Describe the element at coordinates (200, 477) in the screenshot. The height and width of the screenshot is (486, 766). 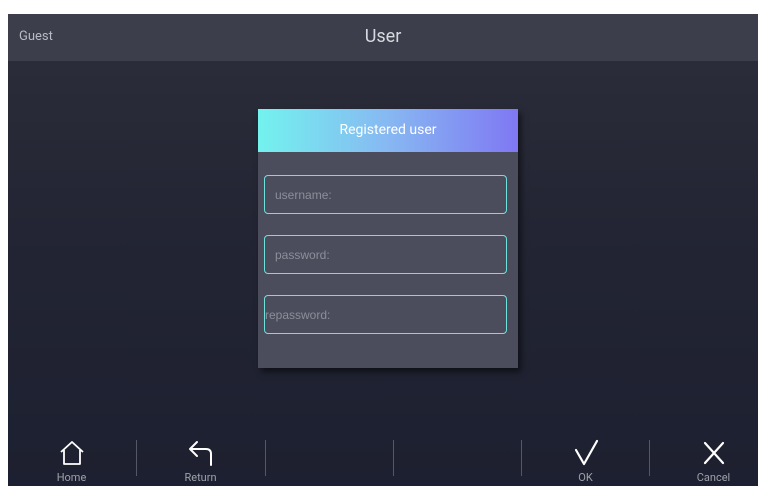
I see `return-label: Return` at that location.